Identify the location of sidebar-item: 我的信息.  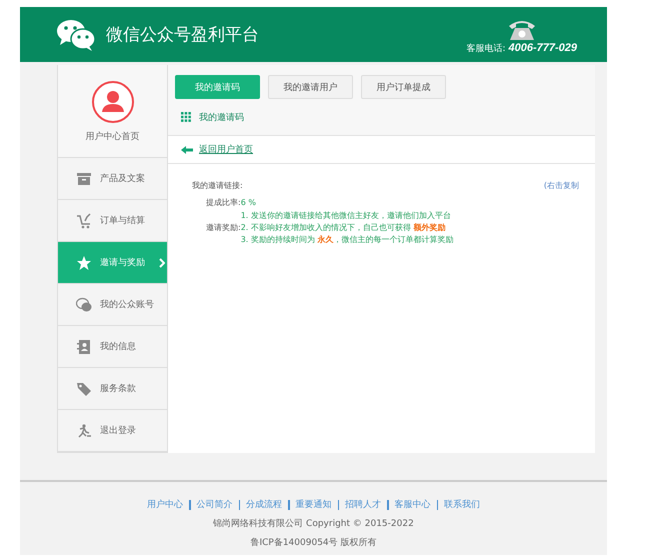
(112, 347).